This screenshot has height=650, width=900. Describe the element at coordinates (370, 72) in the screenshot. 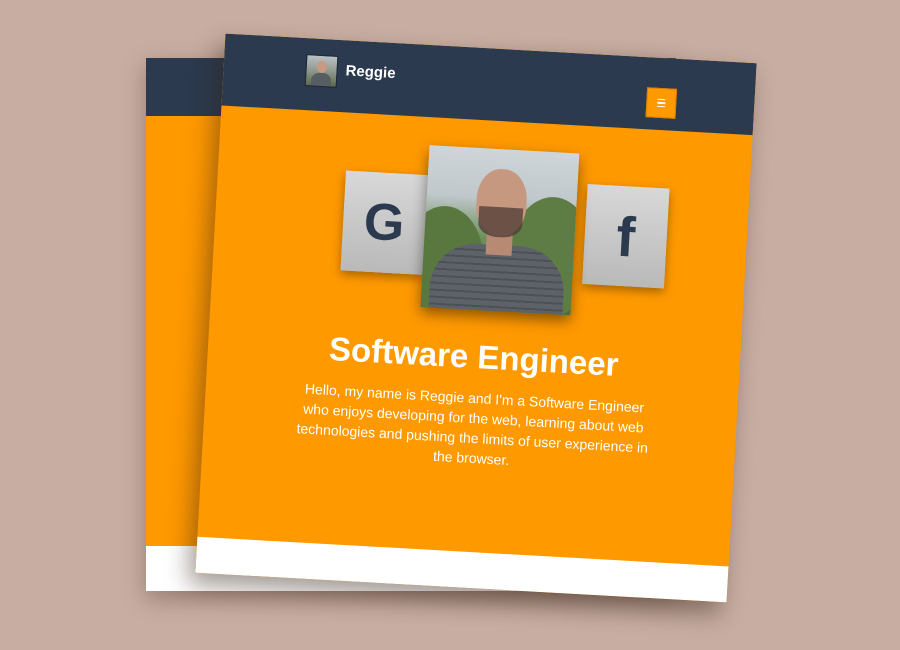

I see `site-name: Reggie` at that location.